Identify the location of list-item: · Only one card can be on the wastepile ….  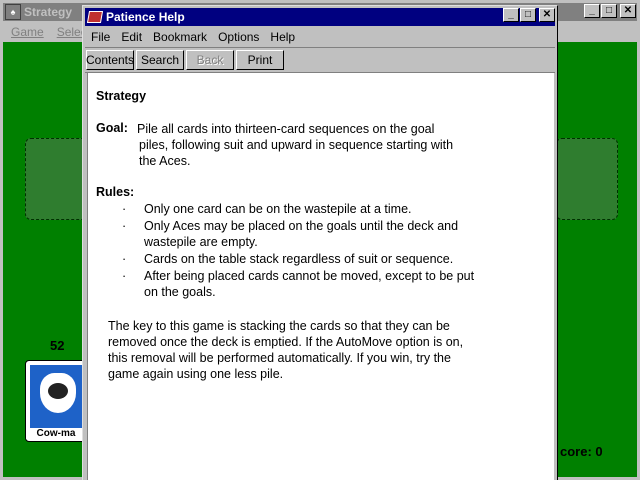
(302, 209).